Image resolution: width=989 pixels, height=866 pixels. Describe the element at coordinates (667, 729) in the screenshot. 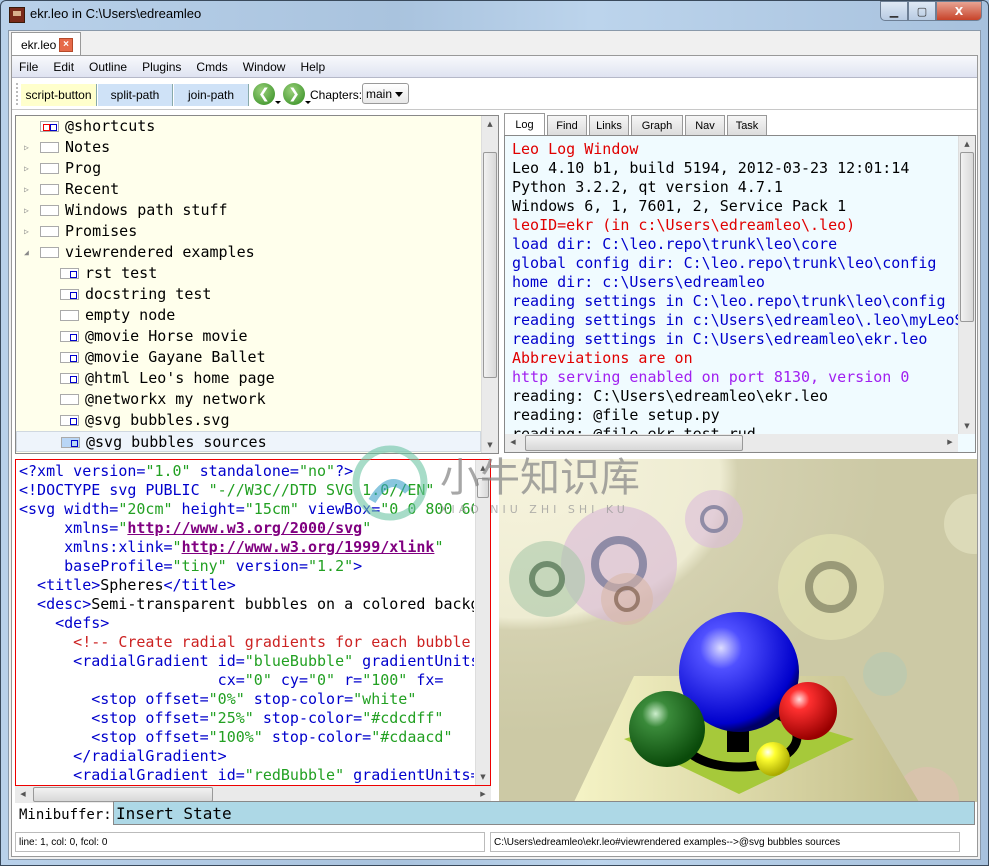

I see `green-sphere` at that location.